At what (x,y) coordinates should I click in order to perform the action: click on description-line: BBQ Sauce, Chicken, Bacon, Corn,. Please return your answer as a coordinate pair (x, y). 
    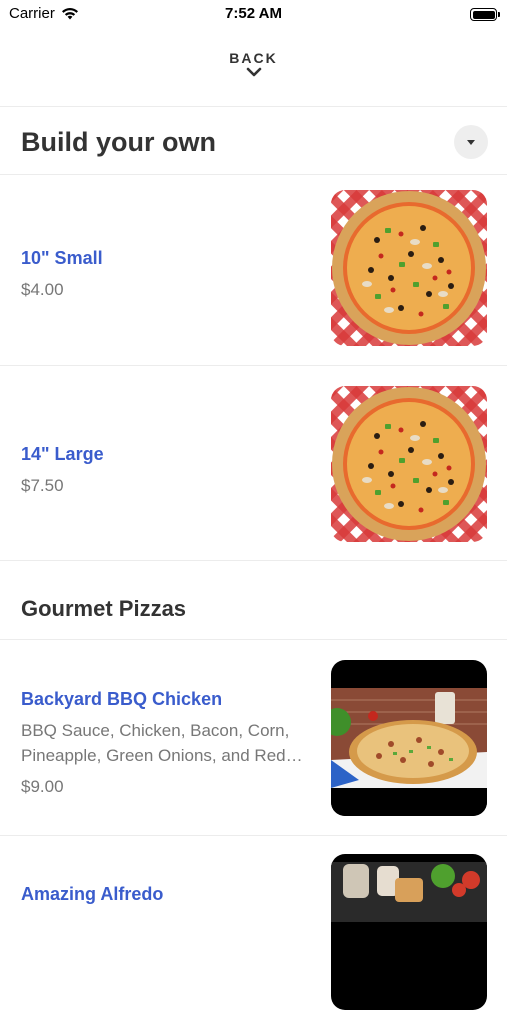
    Looking at the image, I should click on (155, 730).